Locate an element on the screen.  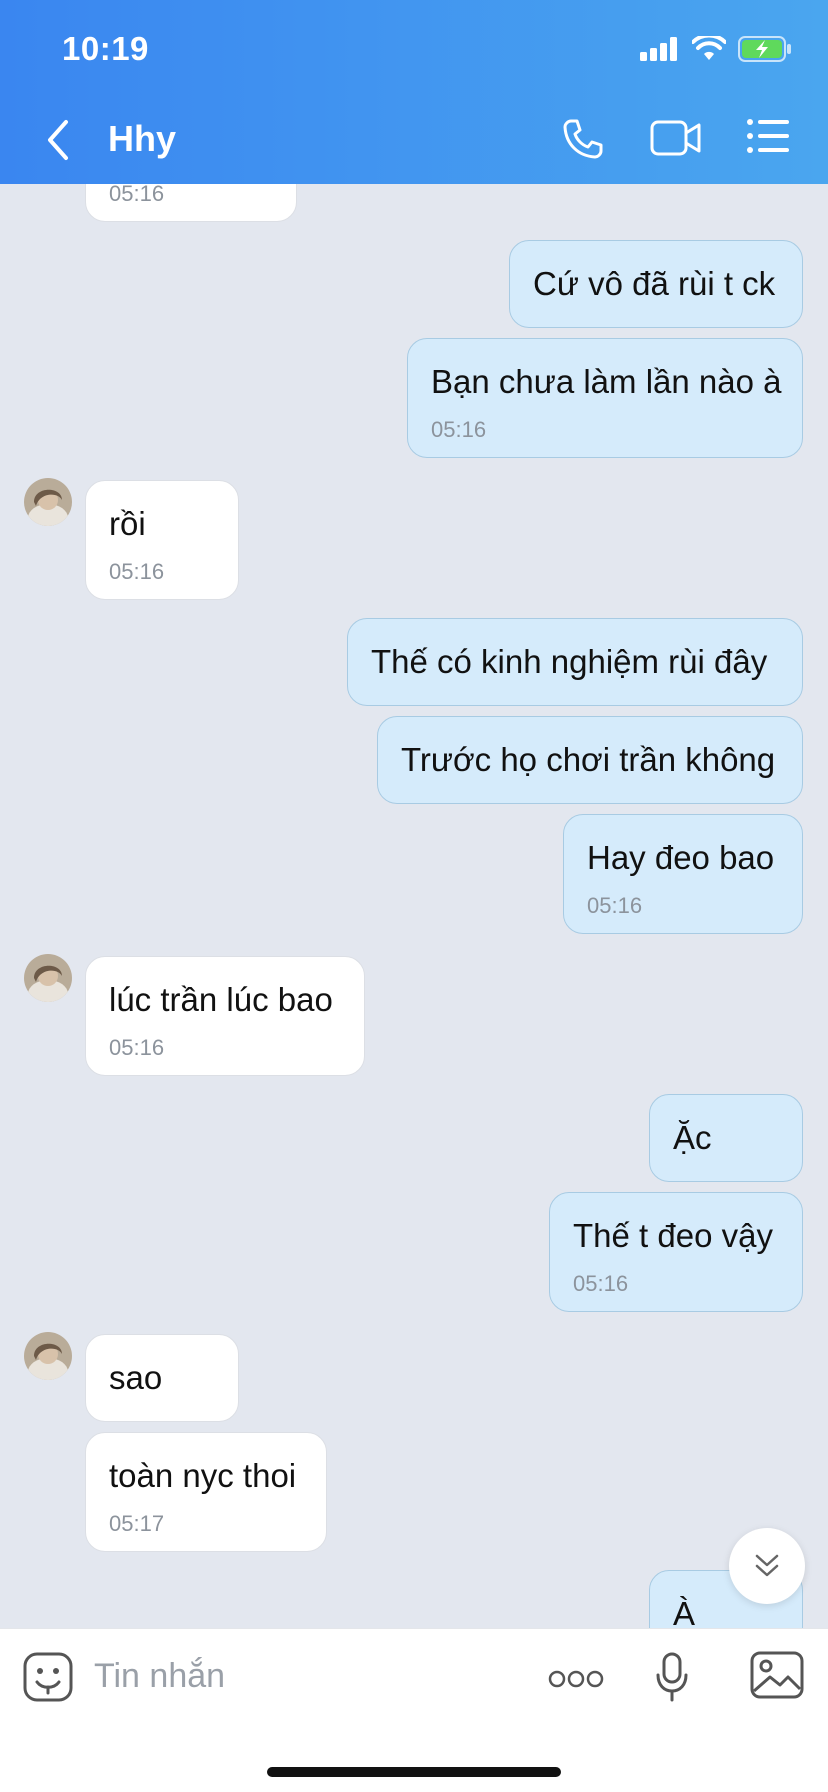
message-text: lúc trần lúc bao is located at coordinates (221, 999).